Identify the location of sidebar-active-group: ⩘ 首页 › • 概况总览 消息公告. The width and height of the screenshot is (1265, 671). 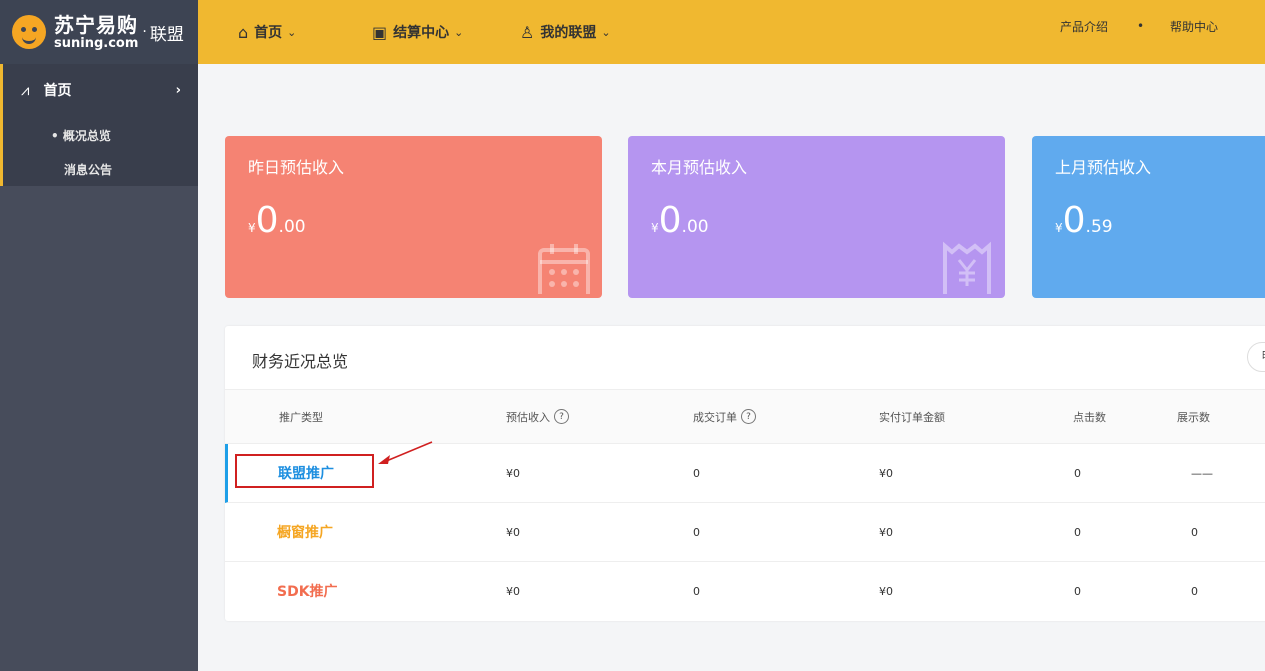
(99, 125).